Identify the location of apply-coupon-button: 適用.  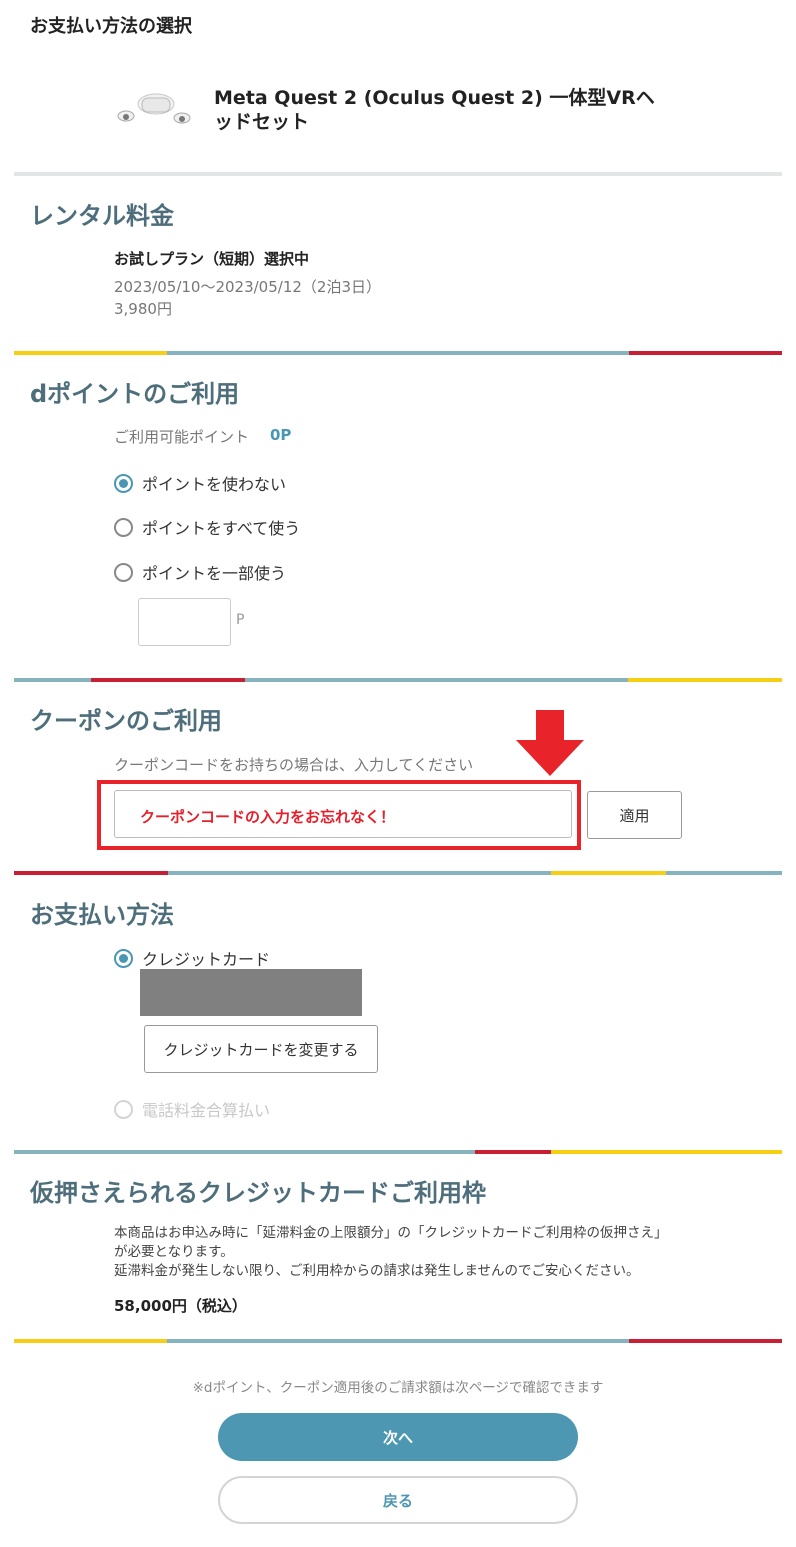
(634, 815).